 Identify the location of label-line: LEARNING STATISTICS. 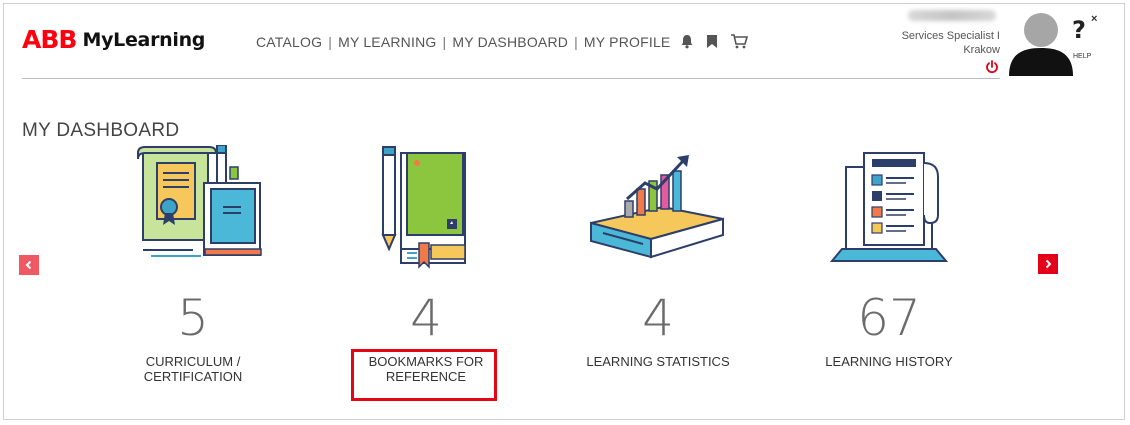
(658, 361).